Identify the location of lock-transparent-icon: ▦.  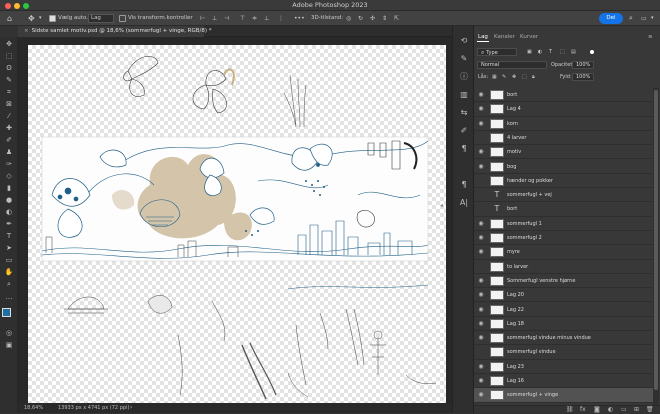
(494, 77).